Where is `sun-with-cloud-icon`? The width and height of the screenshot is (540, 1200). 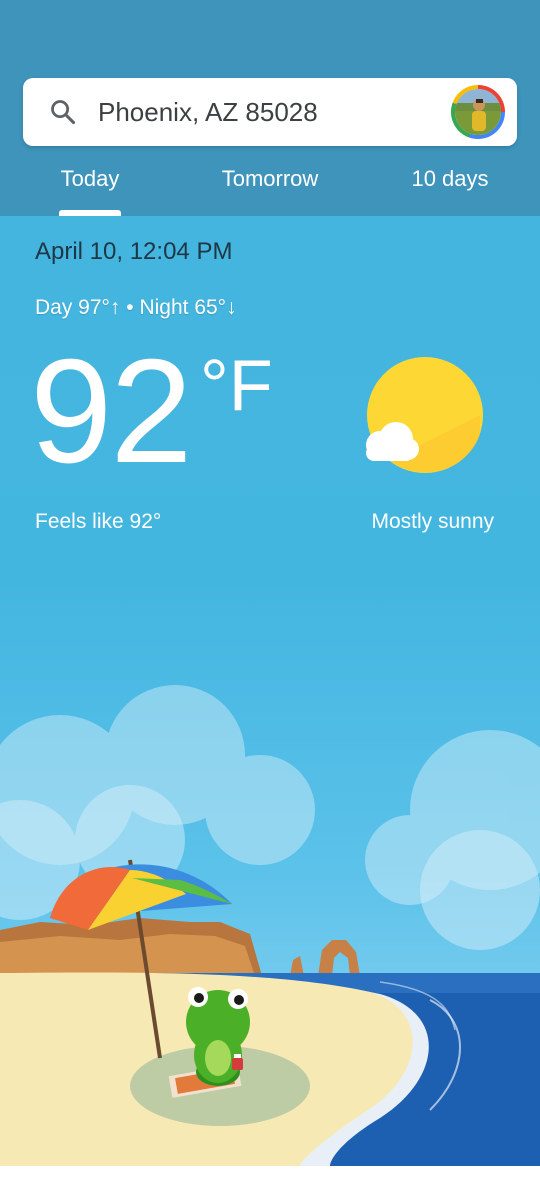
sun-with-cloud-icon is located at coordinates (424, 415).